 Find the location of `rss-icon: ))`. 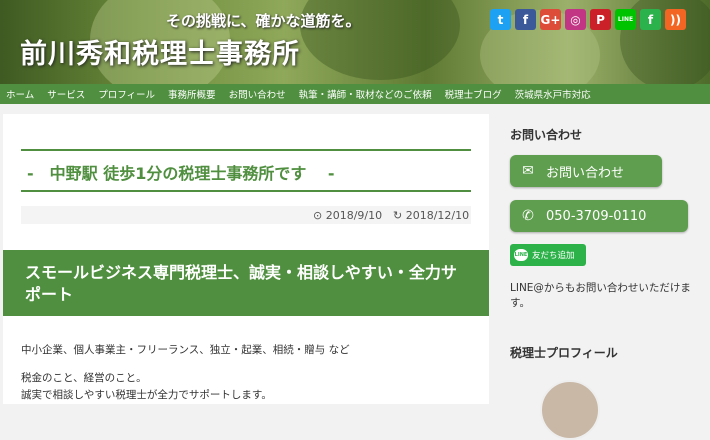

rss-icon: )) is located at coordinates (675, 19).